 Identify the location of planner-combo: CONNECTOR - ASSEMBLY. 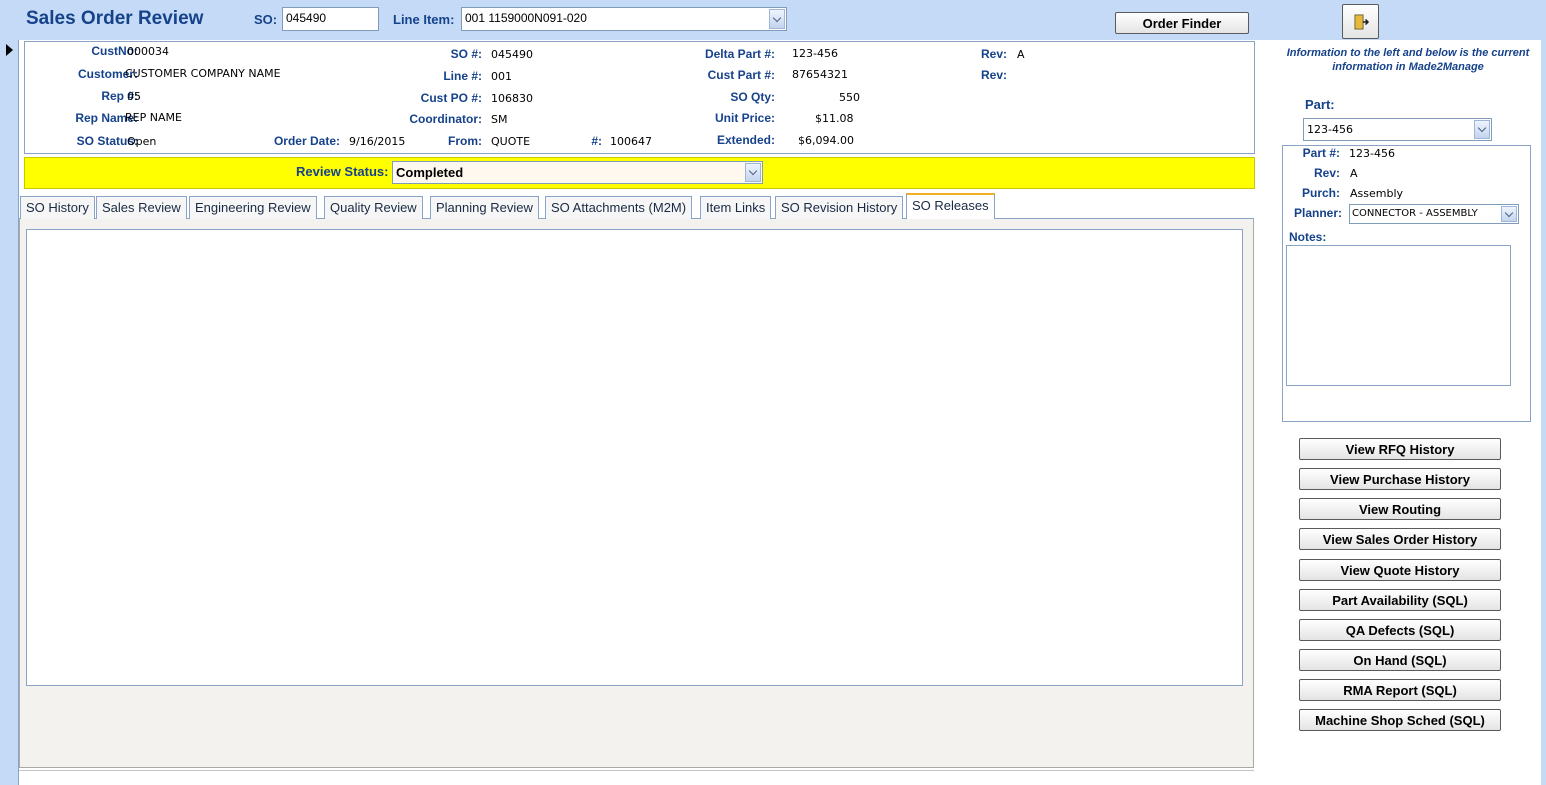
(1434, 214).